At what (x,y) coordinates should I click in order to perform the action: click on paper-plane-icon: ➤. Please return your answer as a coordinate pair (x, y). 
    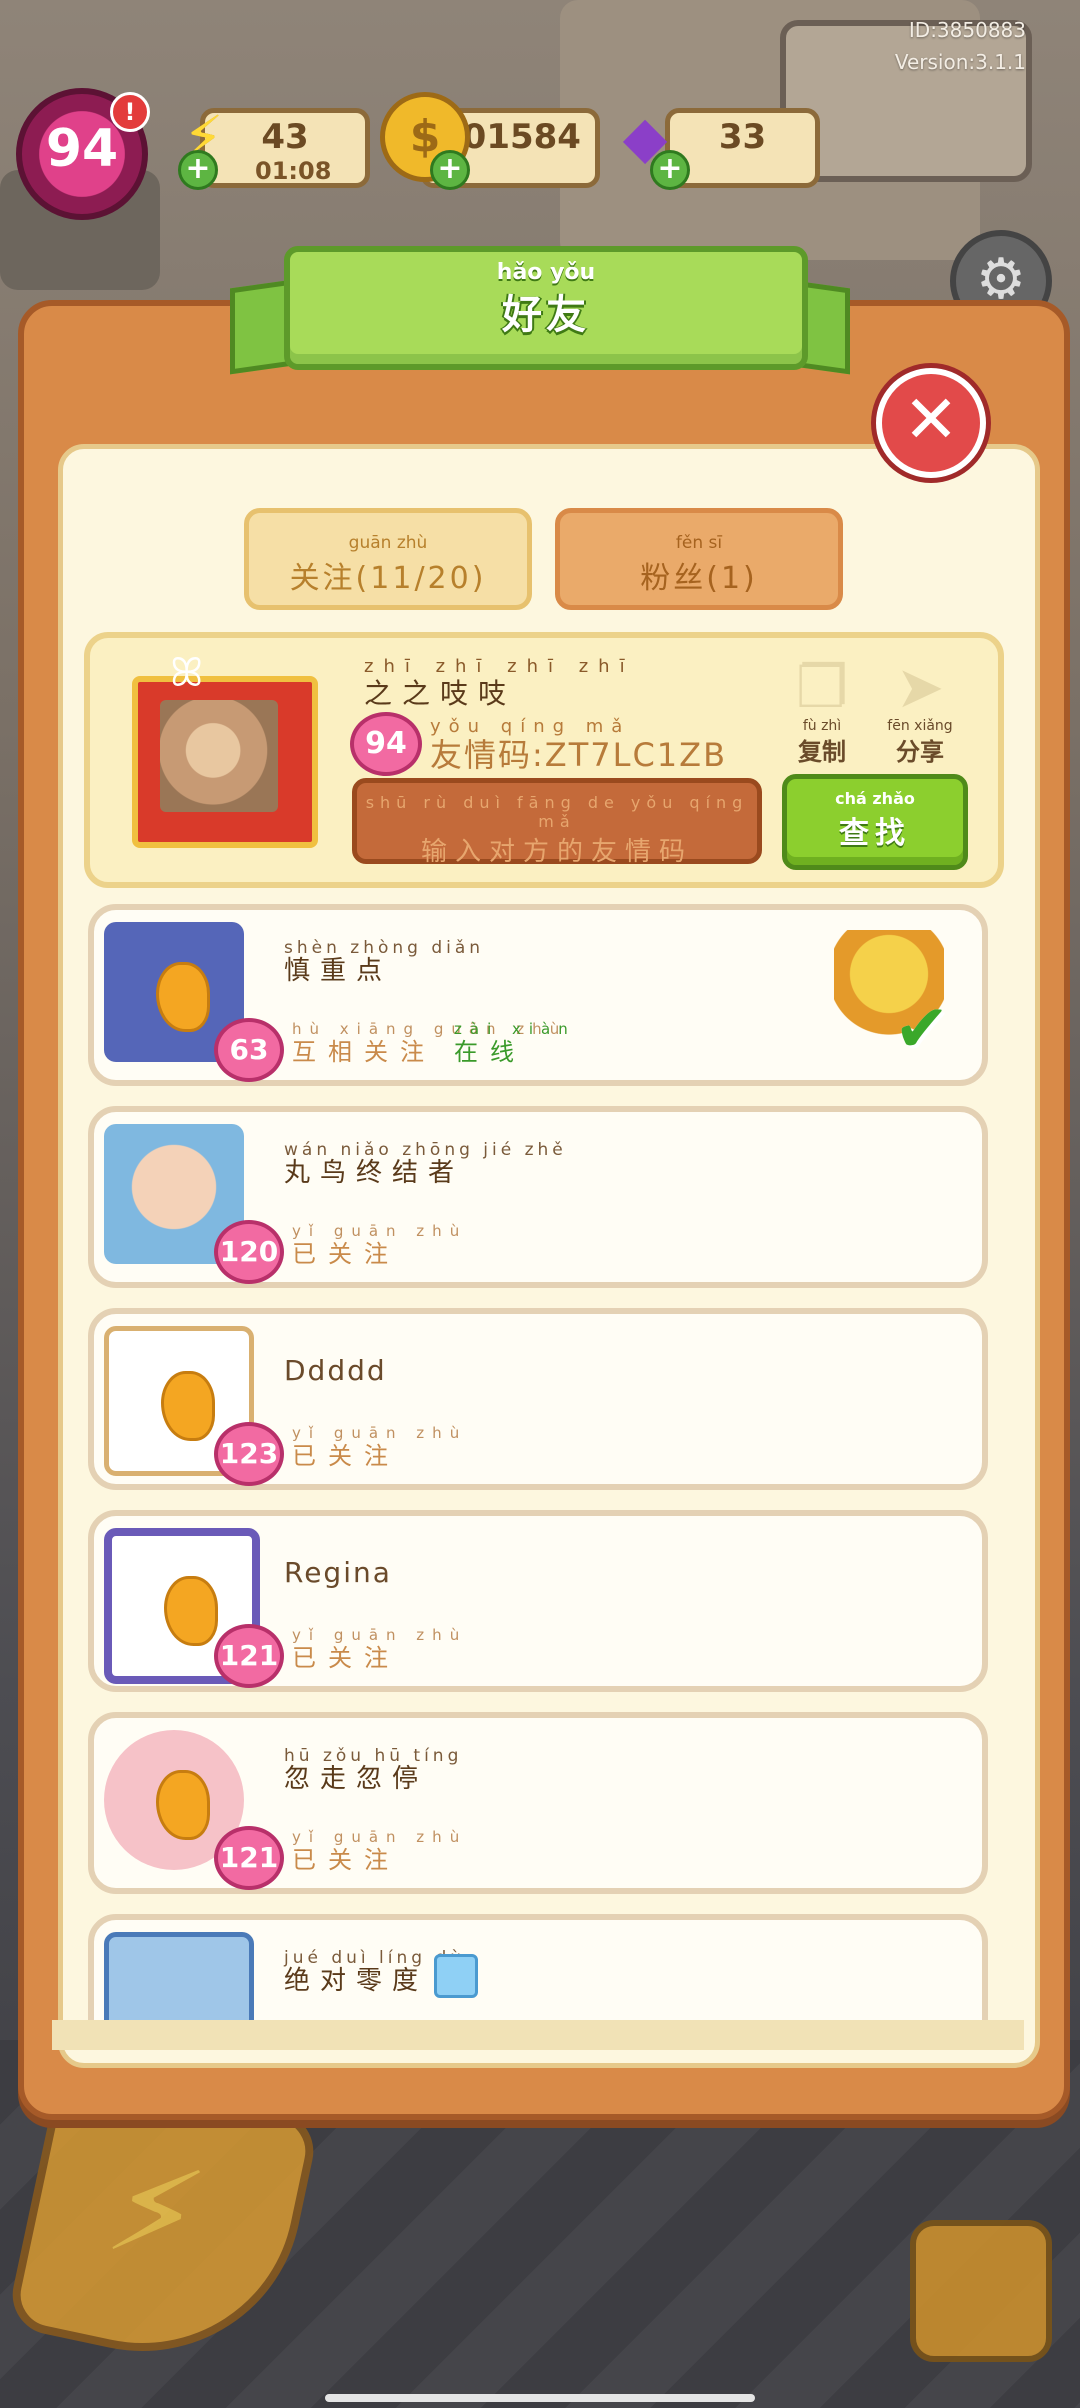
    Looking at the image, I should click on (920, 687).